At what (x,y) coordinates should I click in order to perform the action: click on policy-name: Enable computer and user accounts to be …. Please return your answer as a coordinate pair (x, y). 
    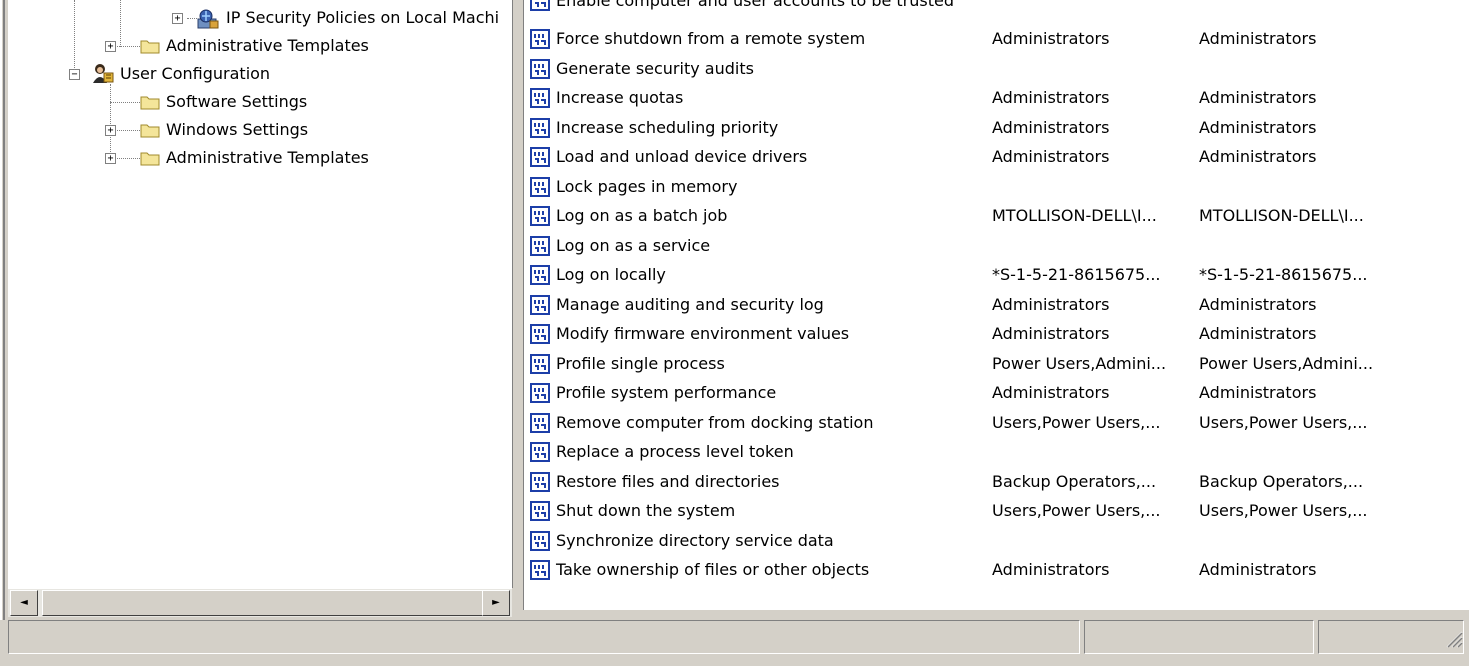
    Looking at the image, I should click on (755, 5).